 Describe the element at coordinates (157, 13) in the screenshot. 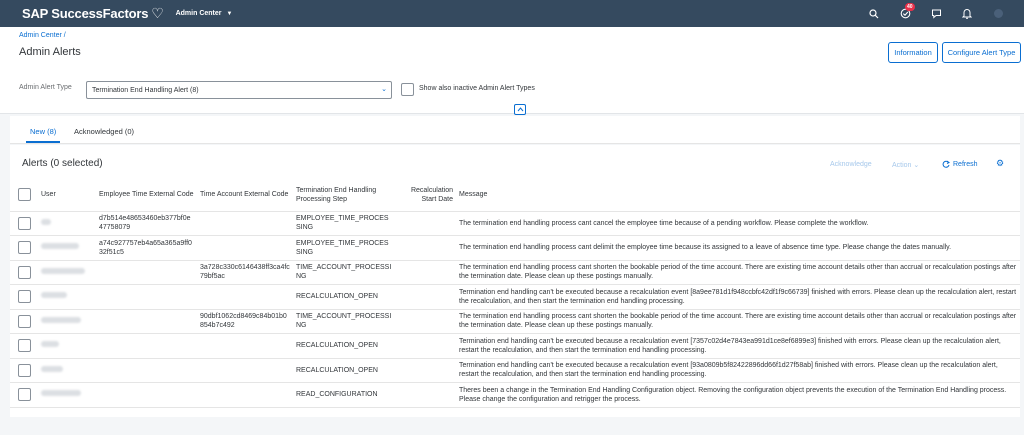

I see `heart-logo-icon: ♡` at that location.